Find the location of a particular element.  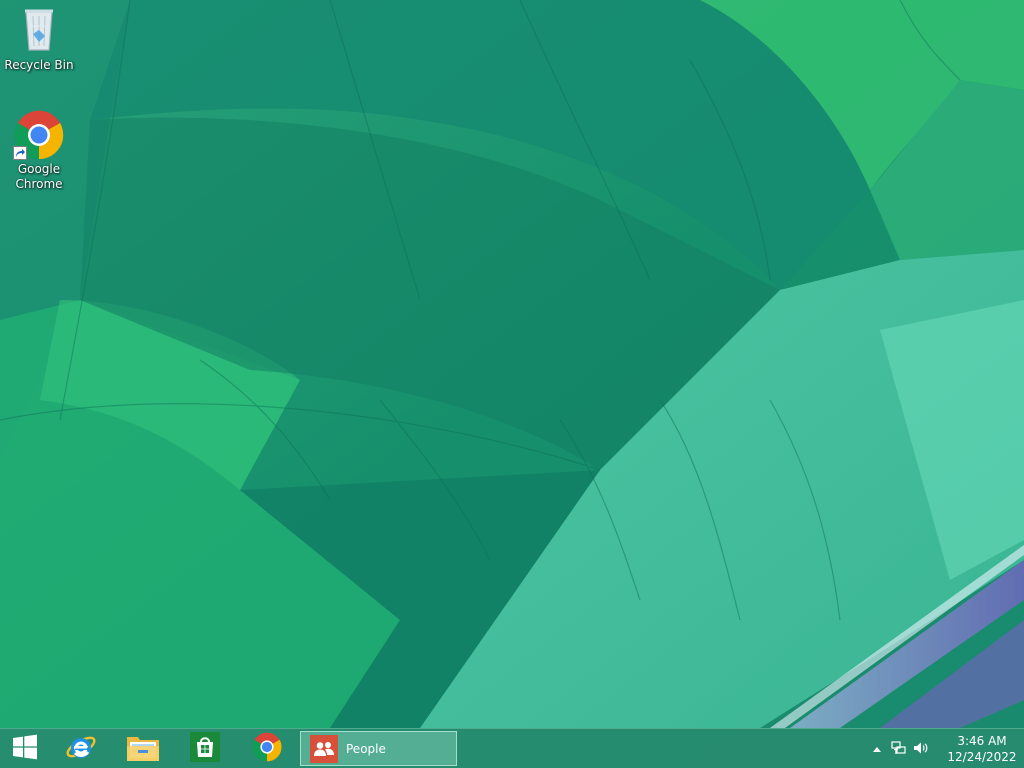

store-icon is located at coordinates (205, 749).